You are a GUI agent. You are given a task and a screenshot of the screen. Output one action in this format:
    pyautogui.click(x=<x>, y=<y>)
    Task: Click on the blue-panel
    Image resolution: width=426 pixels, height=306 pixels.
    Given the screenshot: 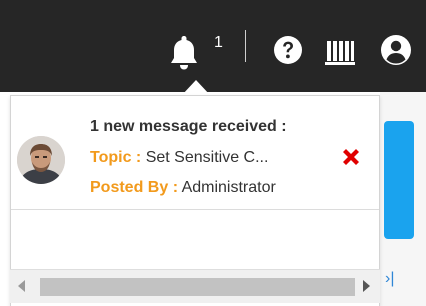 What is the action you would take?
    pyautogui.click(x=399, y=180)
    